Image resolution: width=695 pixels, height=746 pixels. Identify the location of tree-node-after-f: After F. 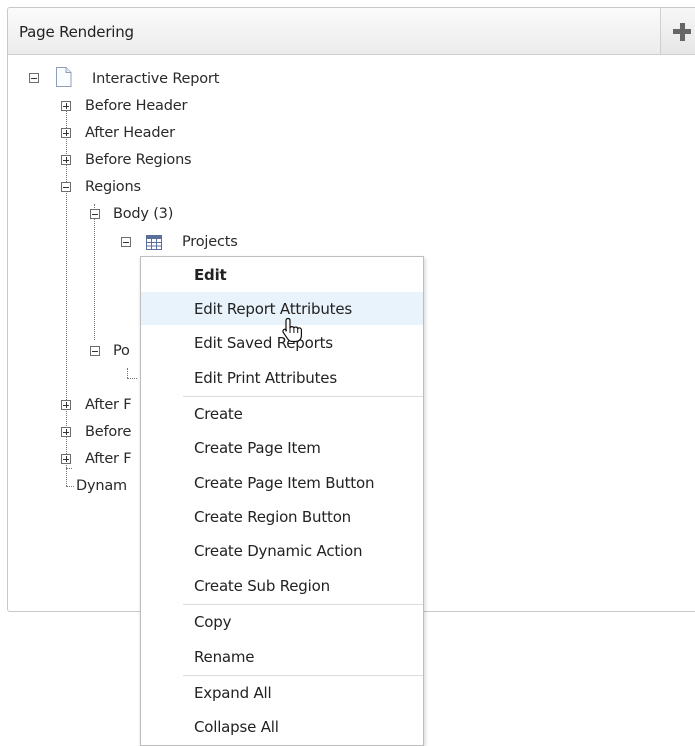
(108, 405).